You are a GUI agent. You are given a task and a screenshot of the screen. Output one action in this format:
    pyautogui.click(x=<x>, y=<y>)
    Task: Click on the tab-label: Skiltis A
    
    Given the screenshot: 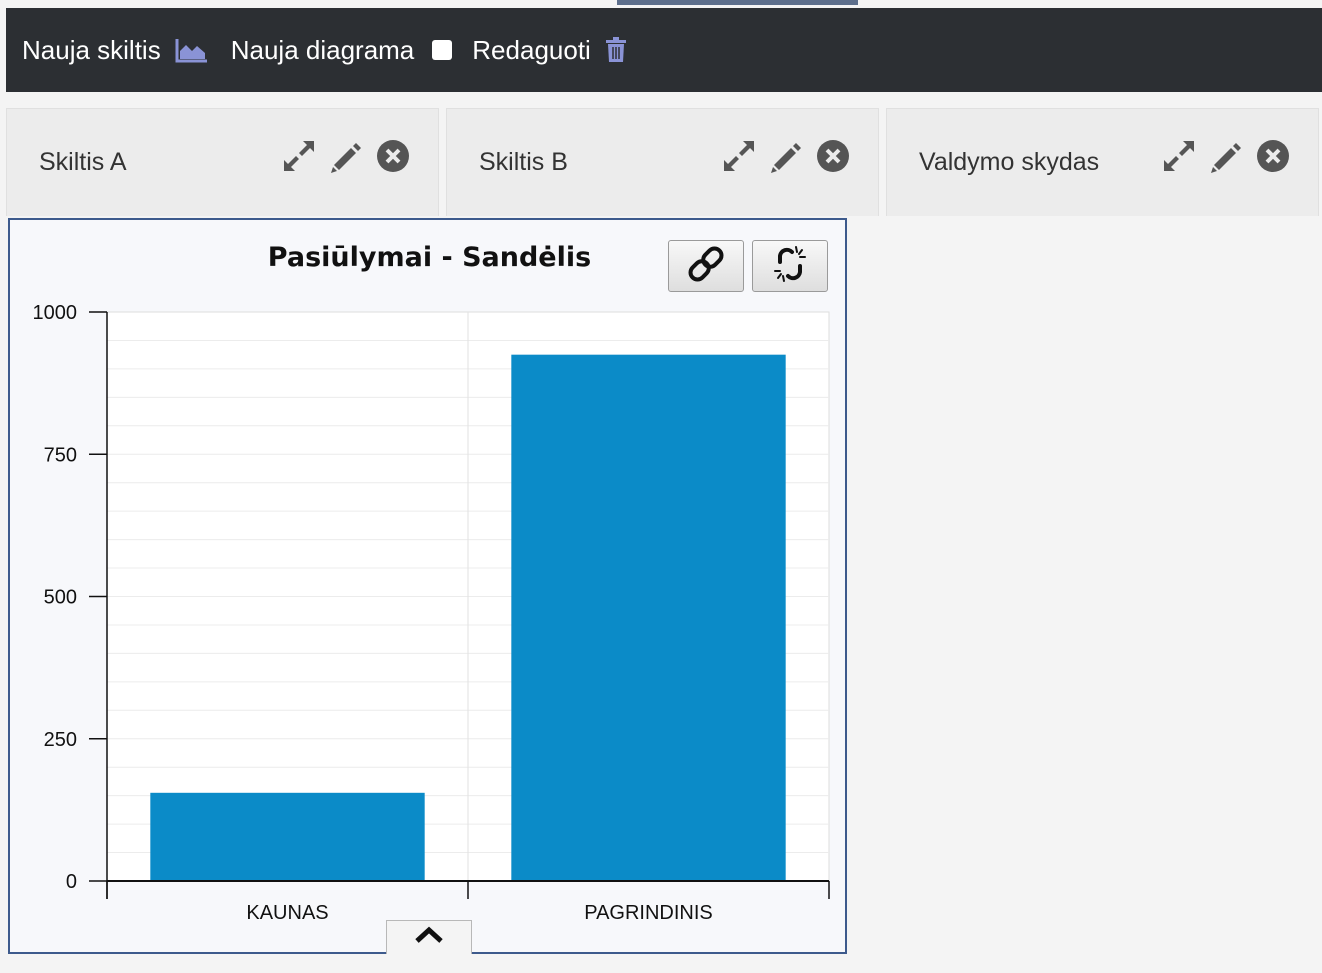 What is the action you would take?
    pyautogui.click(x=83, y=162)
    